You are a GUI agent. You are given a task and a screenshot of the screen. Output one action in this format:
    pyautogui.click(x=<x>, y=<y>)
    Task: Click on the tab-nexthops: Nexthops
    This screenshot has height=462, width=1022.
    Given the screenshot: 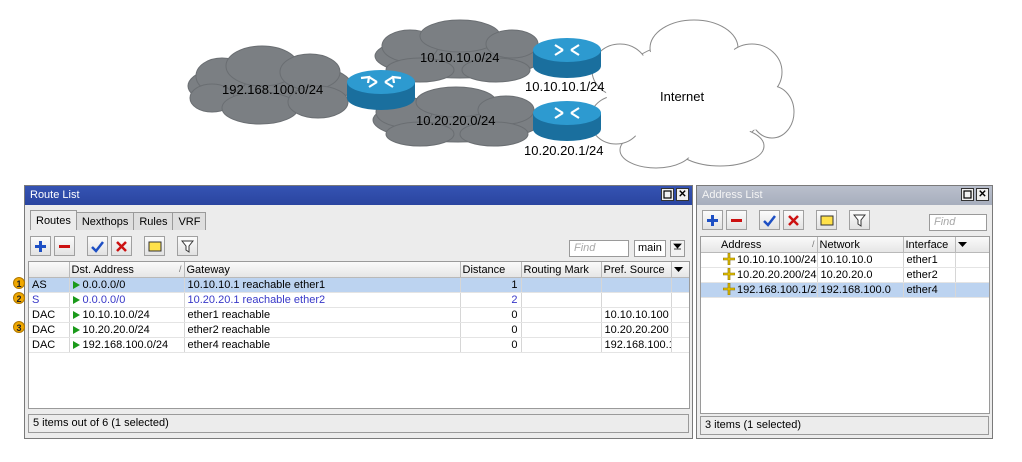 What is the action you would take?
    pyautogui.click(x=105, y=221)
    